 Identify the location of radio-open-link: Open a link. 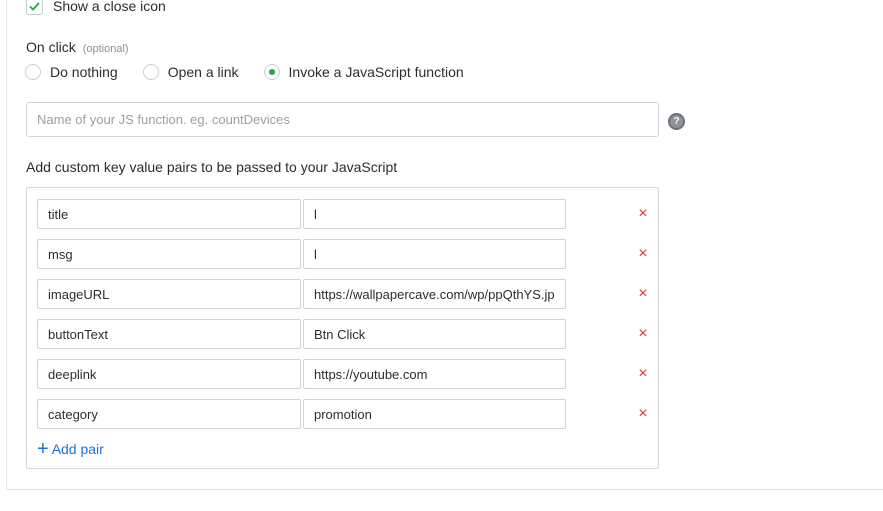
(190, 72).